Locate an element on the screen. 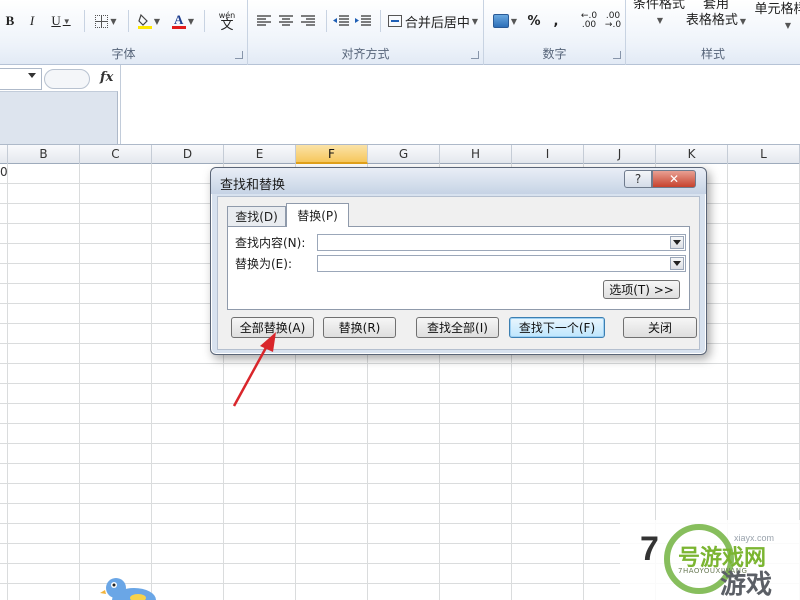 Image resolution: width=800 pixels, height=600 pixels. increase-decimal-button: ←.0.00 is located at coordinates (589, 21).